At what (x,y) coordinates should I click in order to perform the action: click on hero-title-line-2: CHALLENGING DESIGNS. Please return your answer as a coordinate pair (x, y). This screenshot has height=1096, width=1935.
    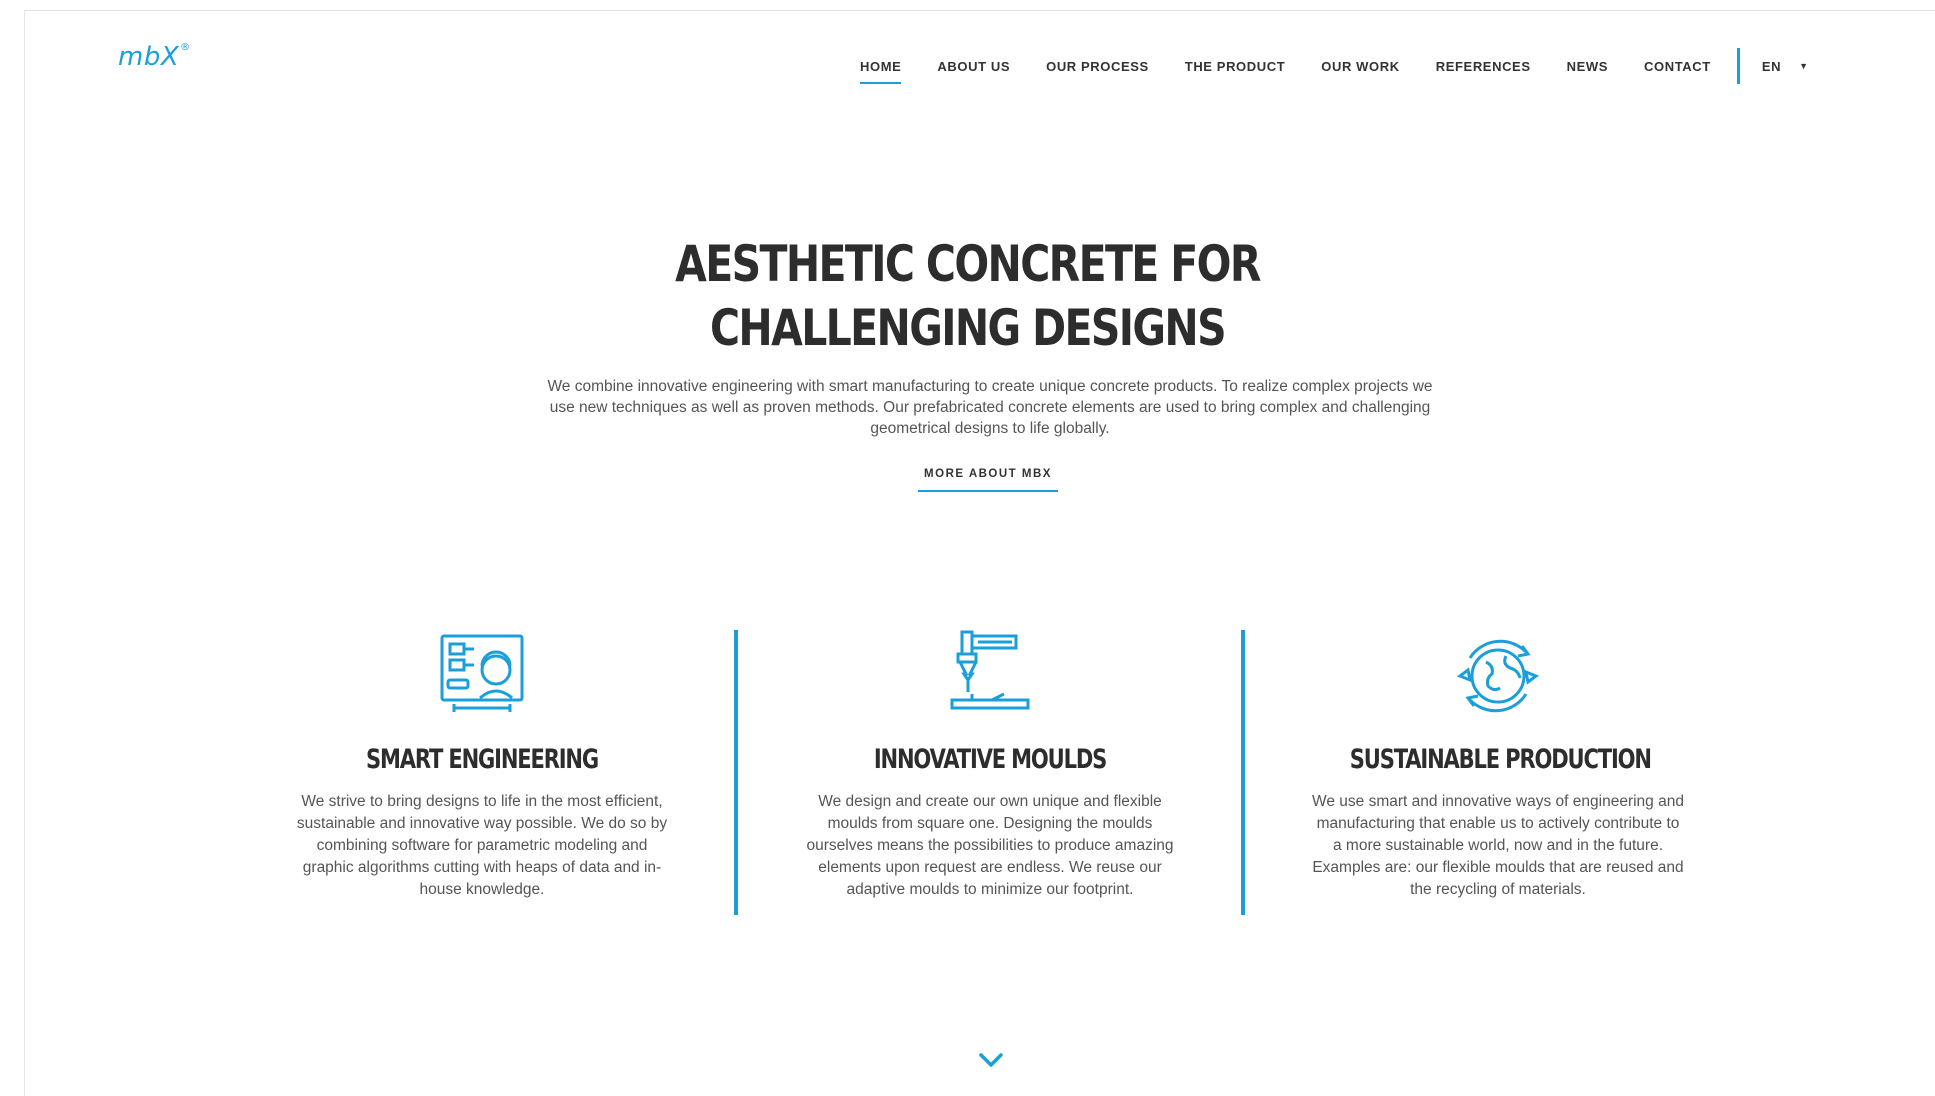
    Looking at the image, I should click on (968, 328).